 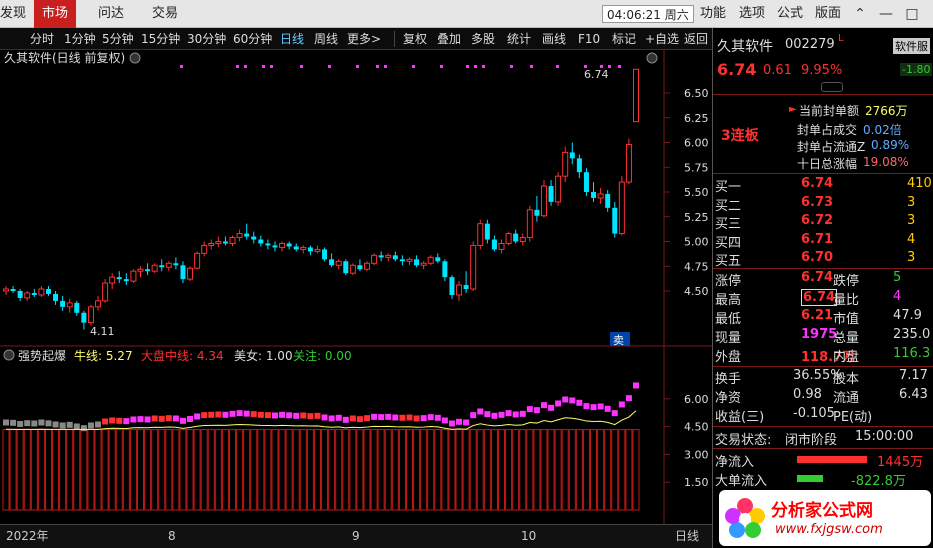 I want to click on quote-value-2: 5, so click(x=897, y=277).